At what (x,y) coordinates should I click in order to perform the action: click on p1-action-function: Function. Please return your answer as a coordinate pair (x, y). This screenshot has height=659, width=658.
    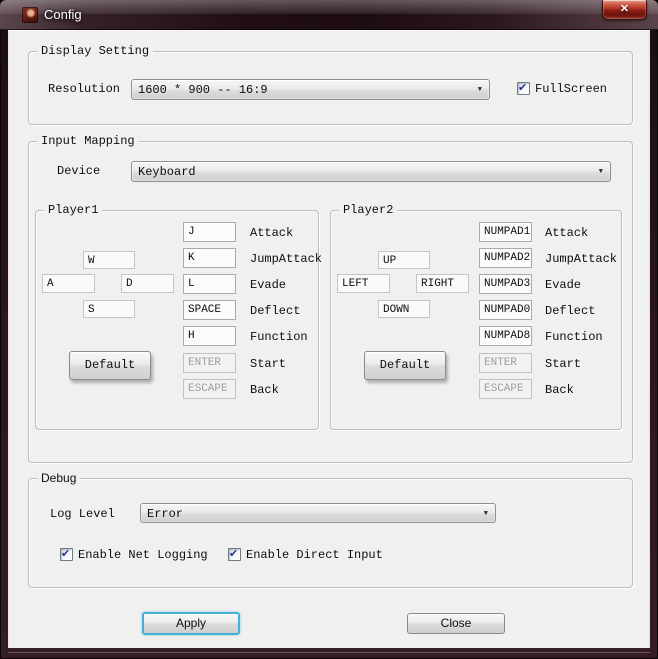
    Looking at the image, I should click on (279, 337).